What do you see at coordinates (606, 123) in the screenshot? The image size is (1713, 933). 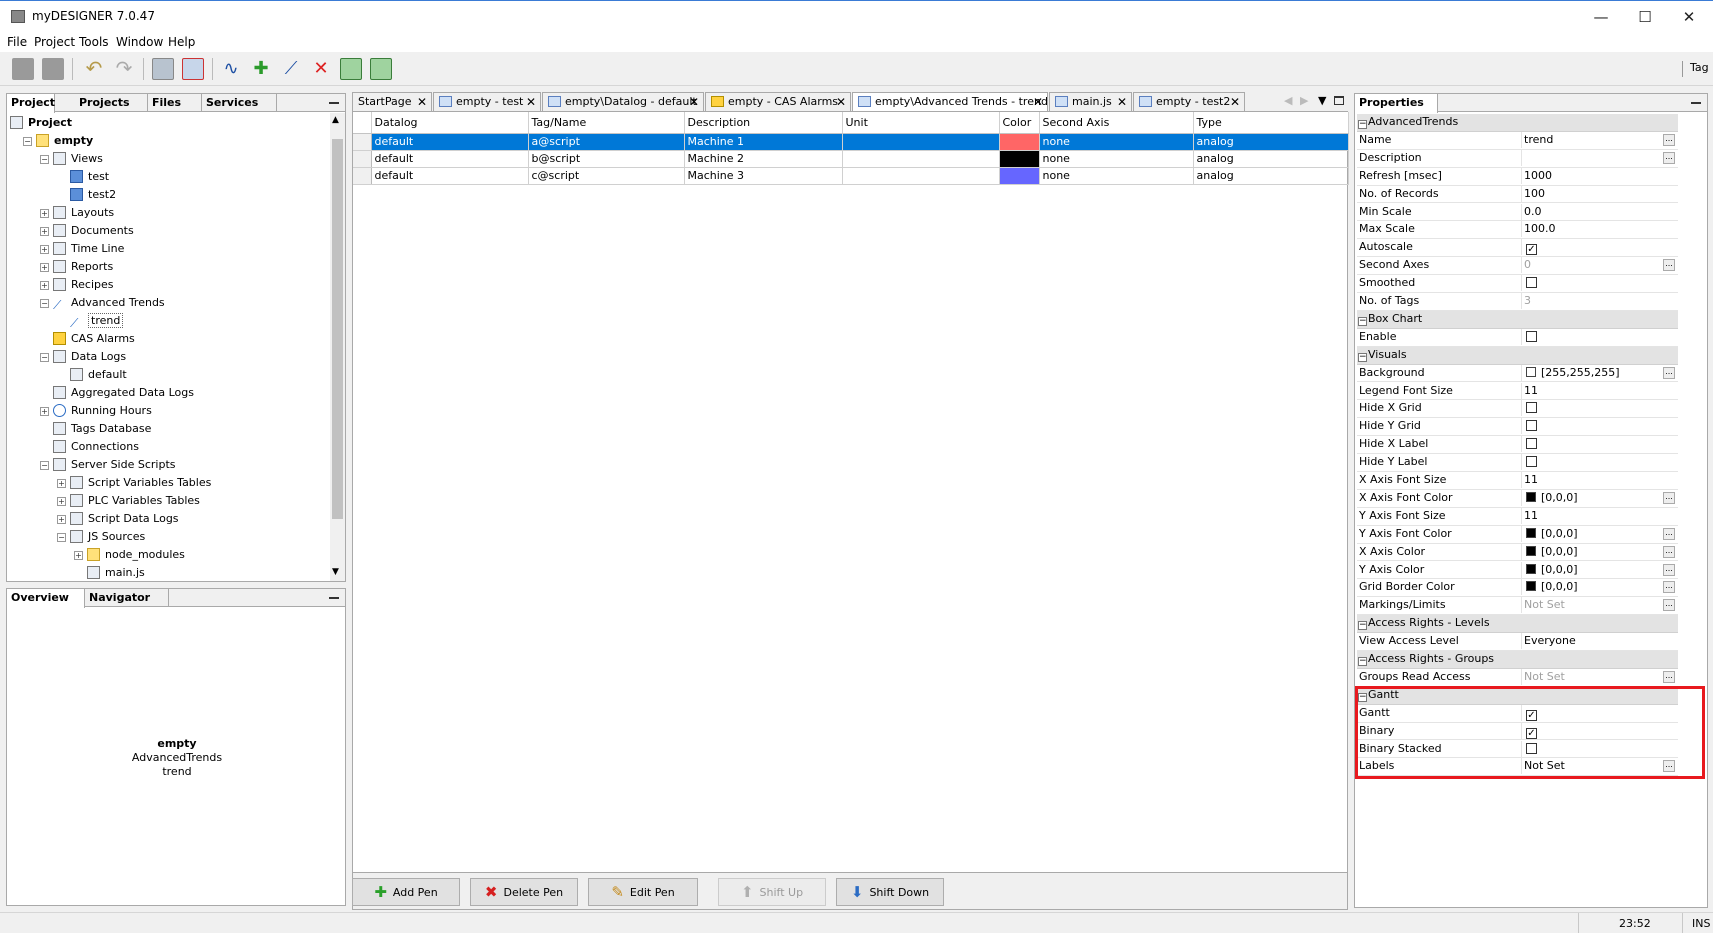 I see `column-header: Tag/Name` at bounding box center [606, 123].